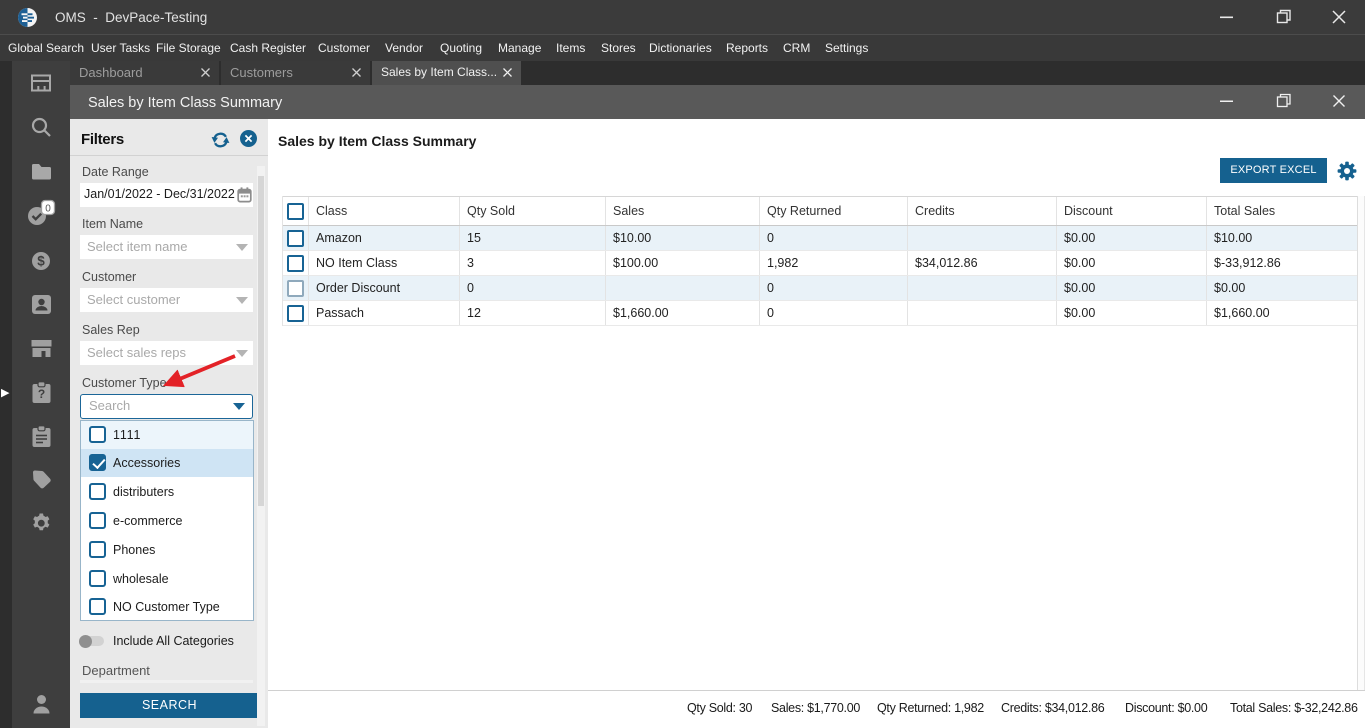 The image size is (1365, 728). Describe the element at coordinates (48, 209) in the screenshot. I see `svg-text: 0` at that location.